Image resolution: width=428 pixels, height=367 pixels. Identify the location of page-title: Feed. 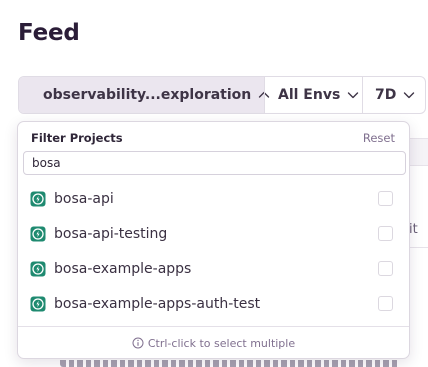
(49, 33).